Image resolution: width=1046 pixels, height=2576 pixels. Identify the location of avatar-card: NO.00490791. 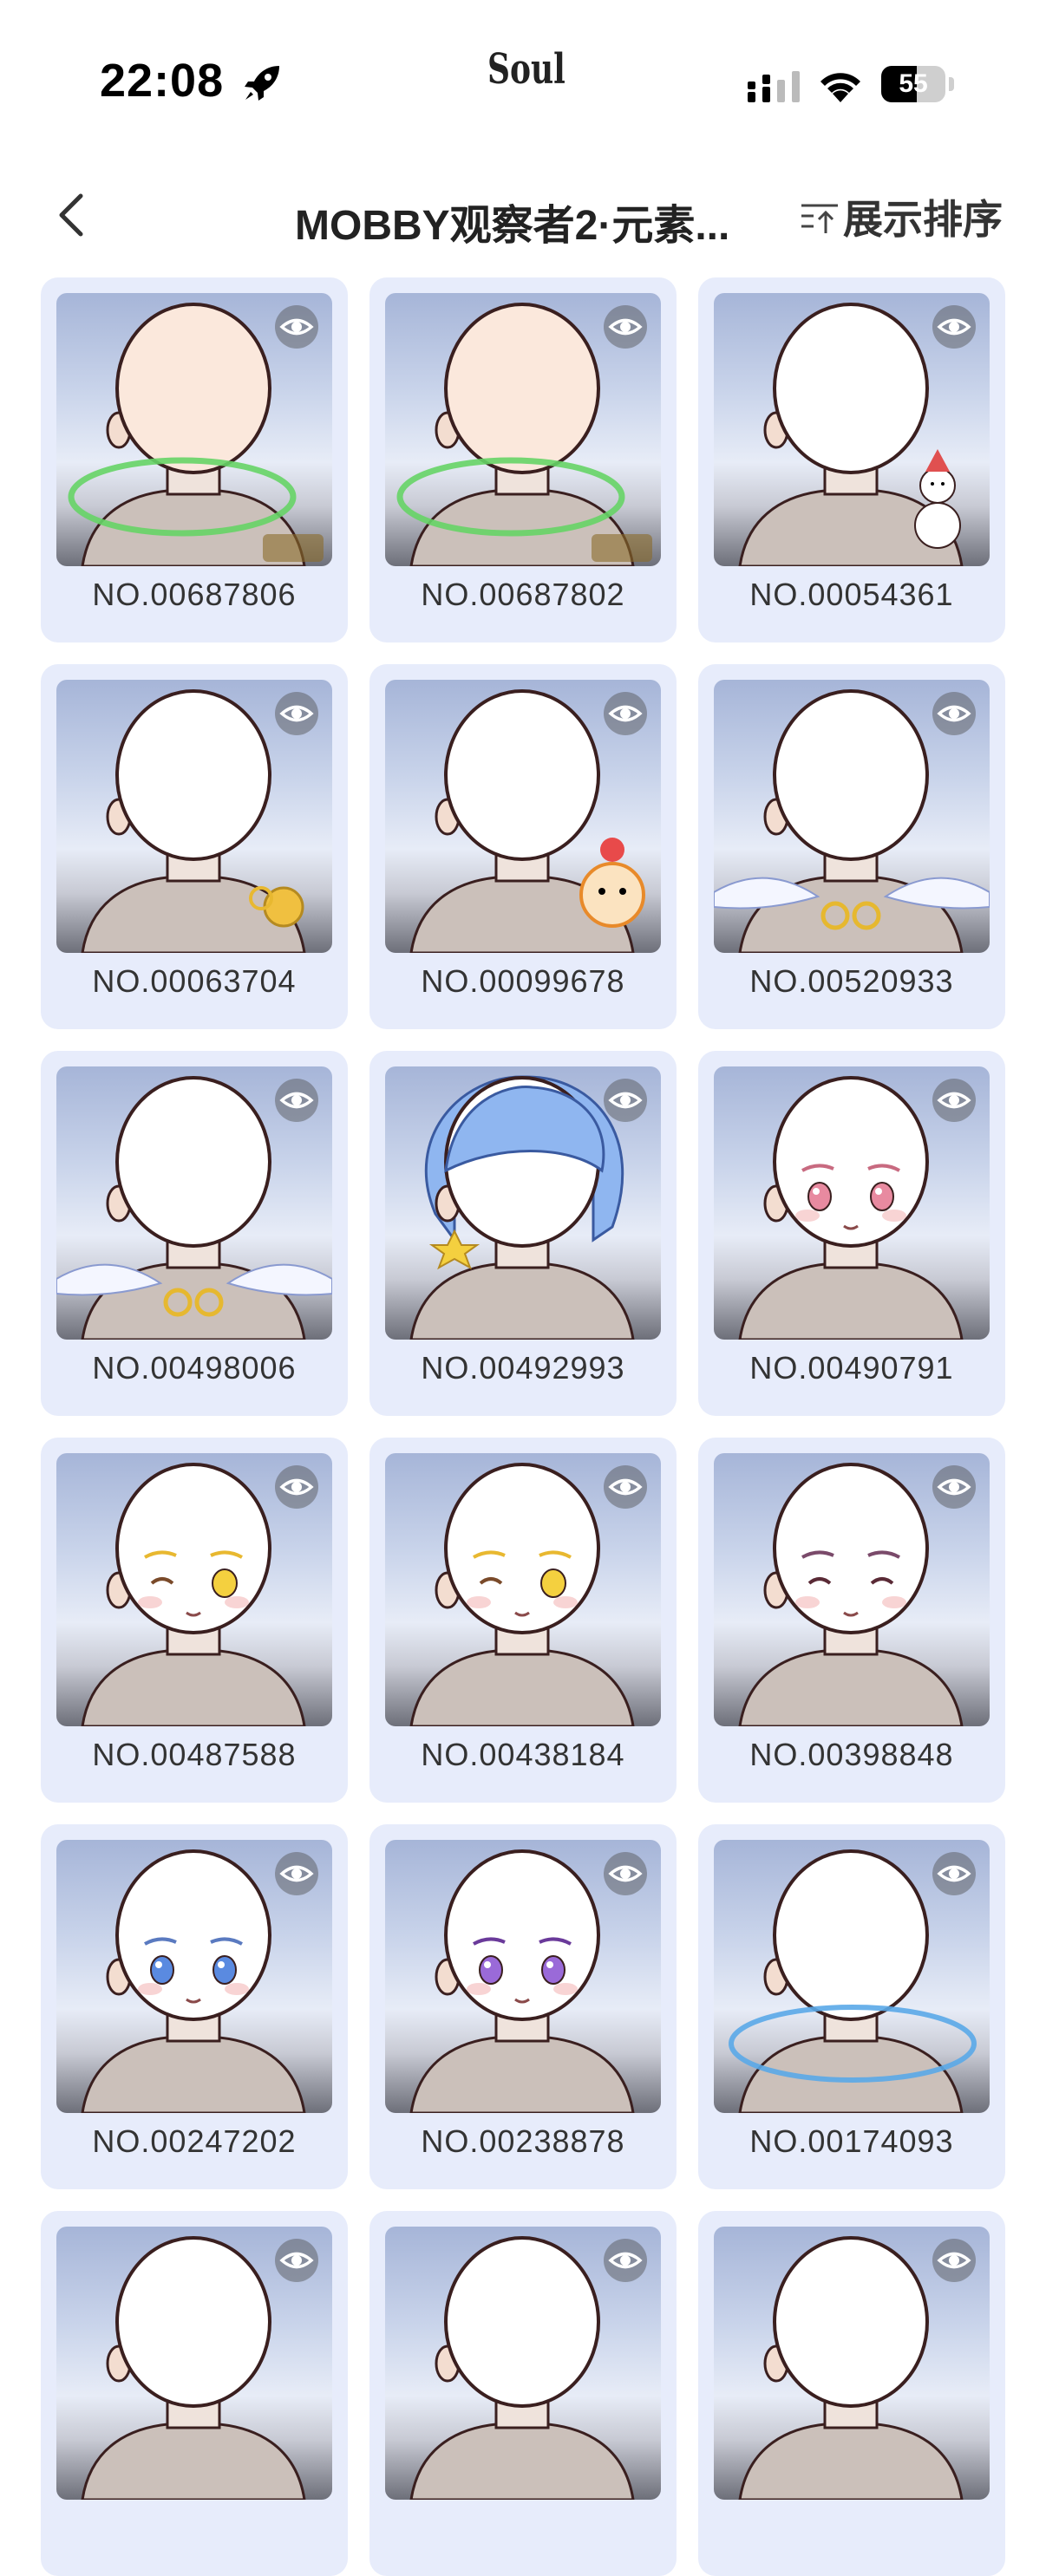
(851, 1234).